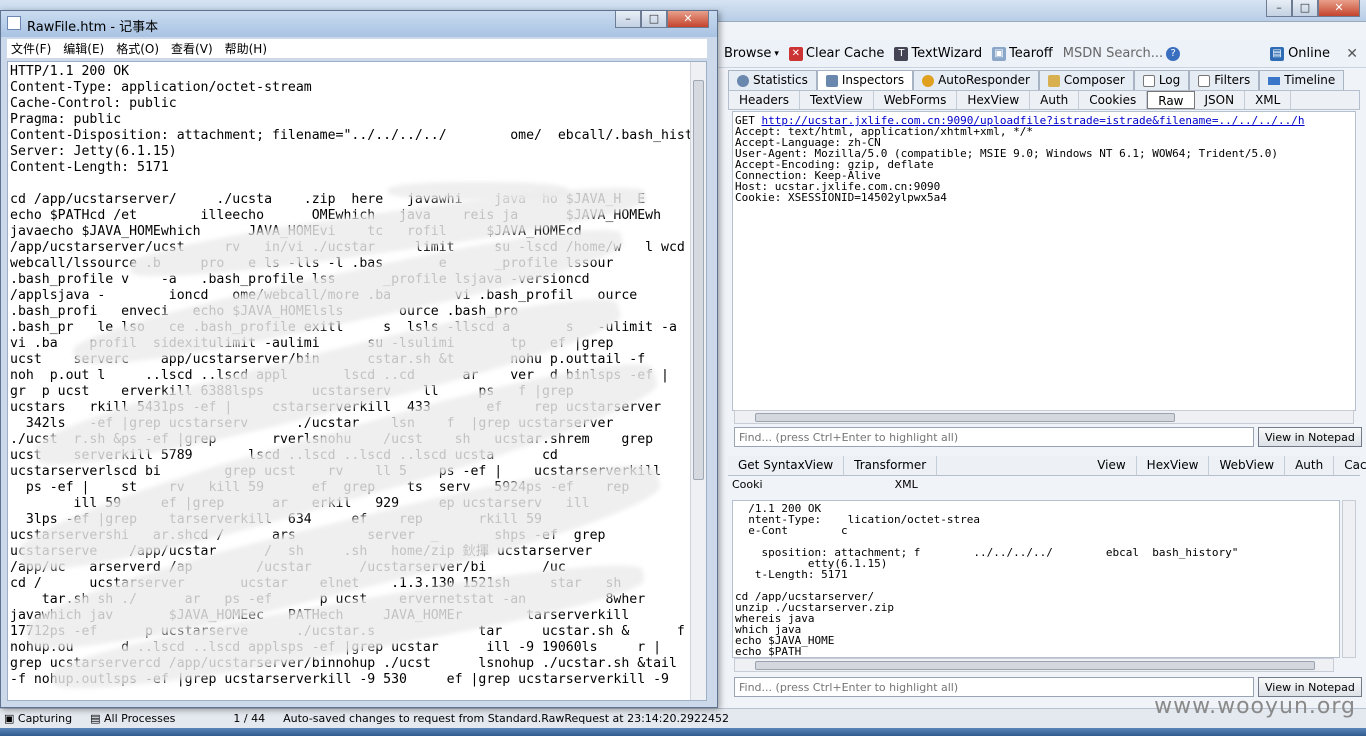 Image resolution: width=1366 pixels, height=736 pixels. Describe the element at coordinates (836, 53) in the screenshot. I see `clear-cache-button: ✕ Clear Cache` at that location.